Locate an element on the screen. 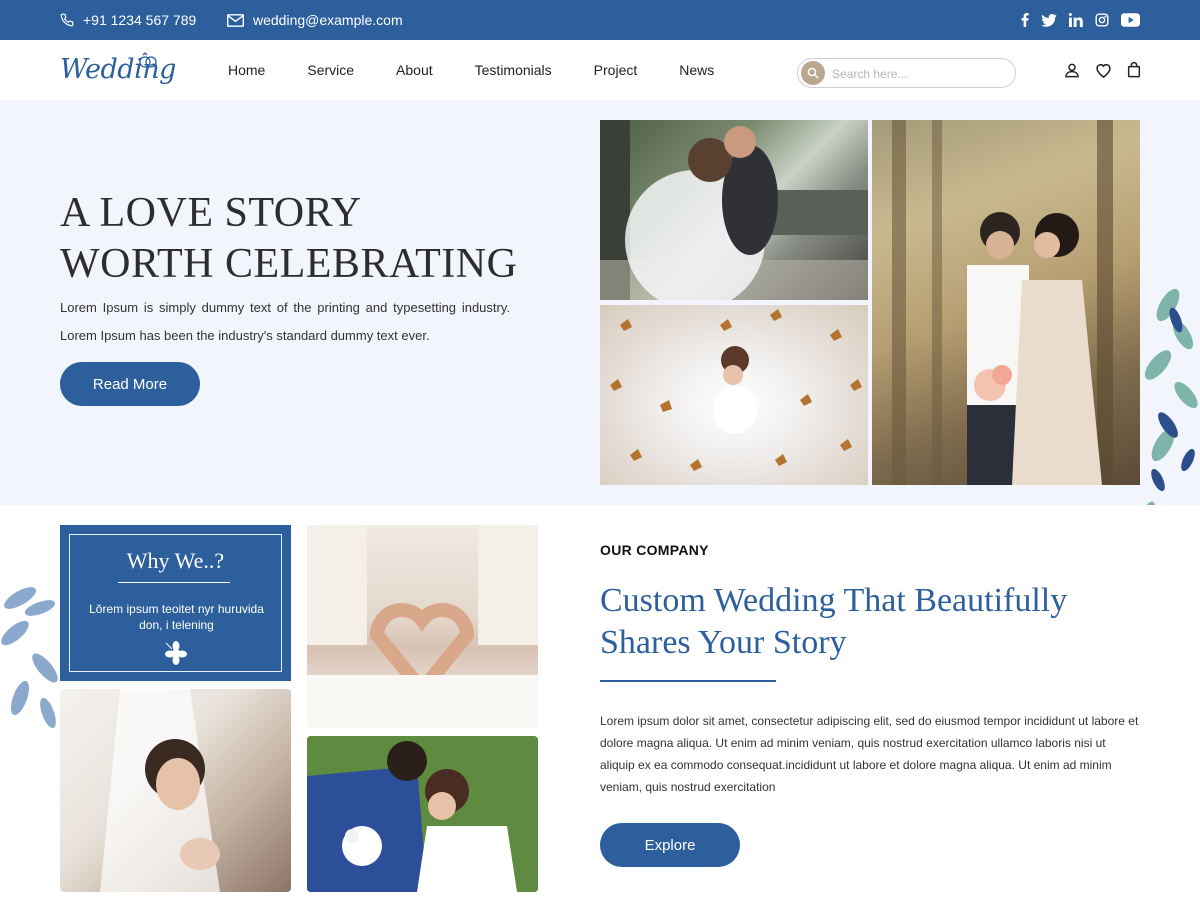  phone-contact: +91 1234 567 789 is located at coordinates (128, 20).